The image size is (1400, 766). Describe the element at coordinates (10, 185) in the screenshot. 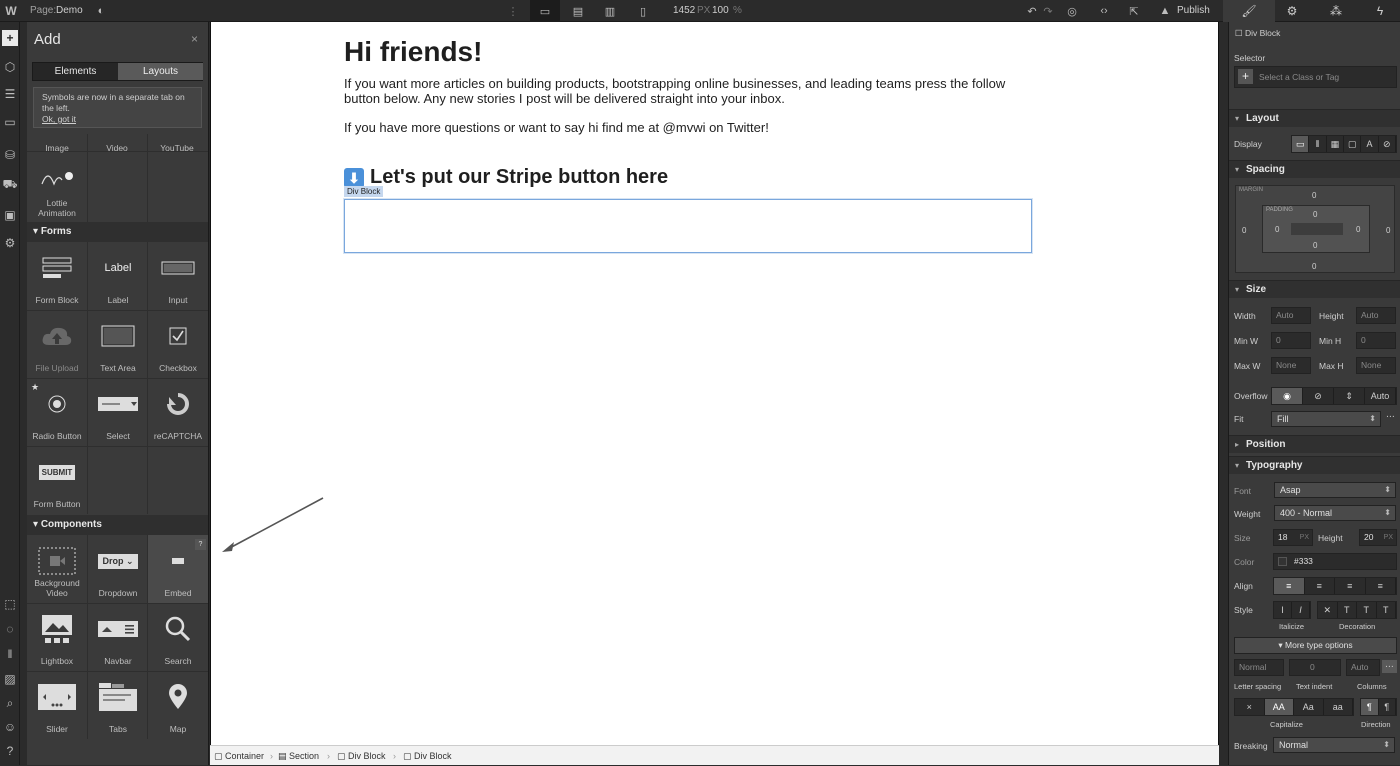

I see `ecommerce-icon: ⛟` at that location.